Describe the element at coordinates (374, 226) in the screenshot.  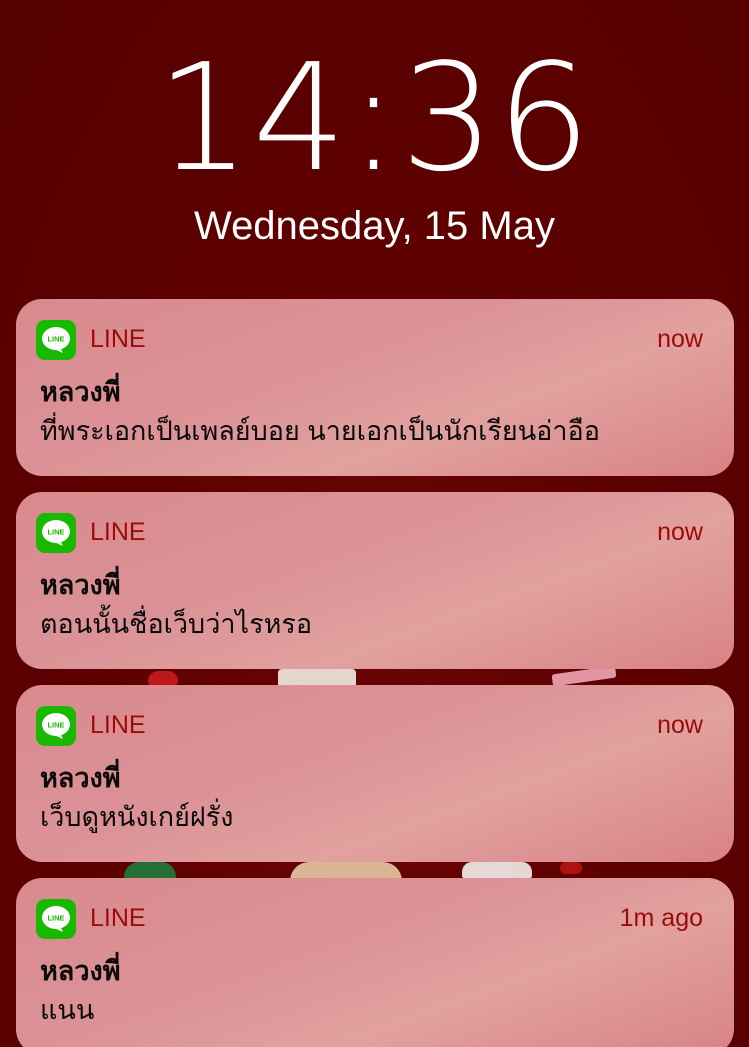
I see `lock-screen-date: Wednesday, 15 May` at that location.